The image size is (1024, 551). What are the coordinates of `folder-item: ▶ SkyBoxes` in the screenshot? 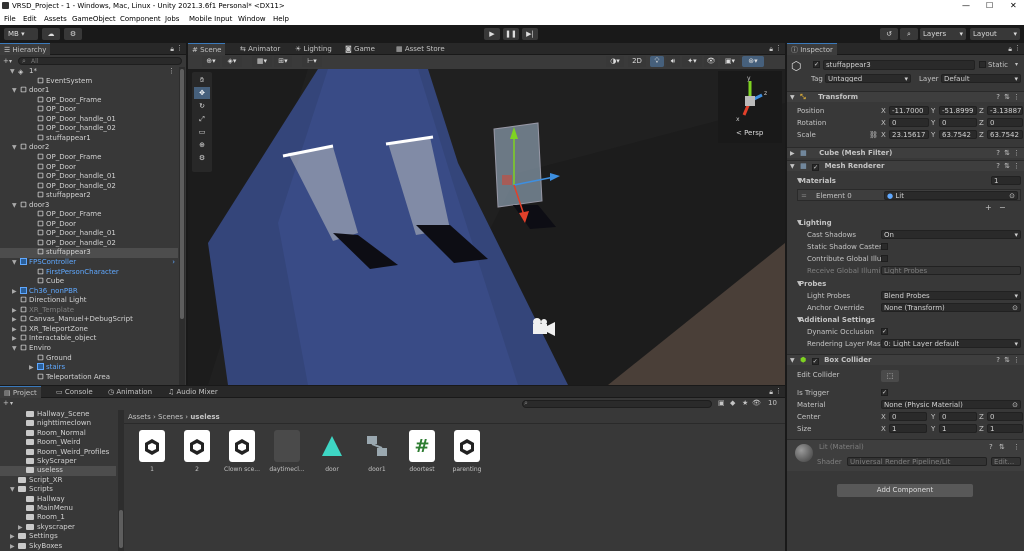 It's located at (58, 546).